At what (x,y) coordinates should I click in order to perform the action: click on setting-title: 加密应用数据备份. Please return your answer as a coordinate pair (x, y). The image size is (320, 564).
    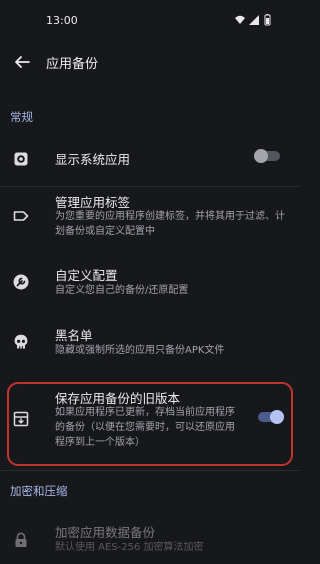
    Looking at the image, I should click on (105, 532).